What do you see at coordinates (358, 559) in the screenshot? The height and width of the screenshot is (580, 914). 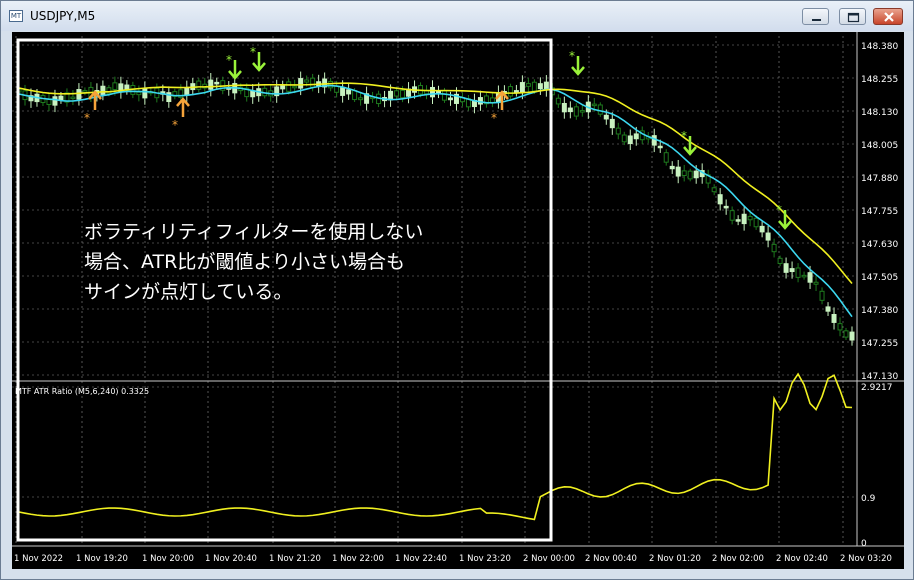 I see `time-axis-label: 1 Nov 22:00` at bounding box center [358, 559].